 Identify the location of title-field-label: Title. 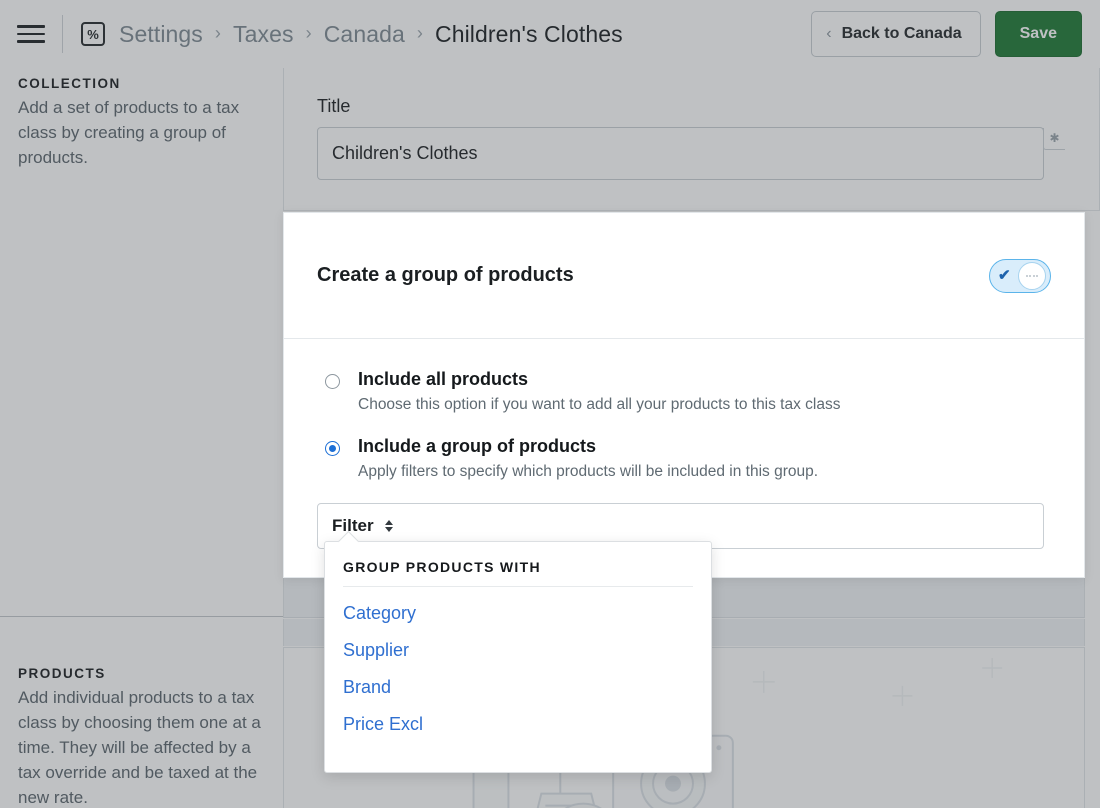
(334, 106).